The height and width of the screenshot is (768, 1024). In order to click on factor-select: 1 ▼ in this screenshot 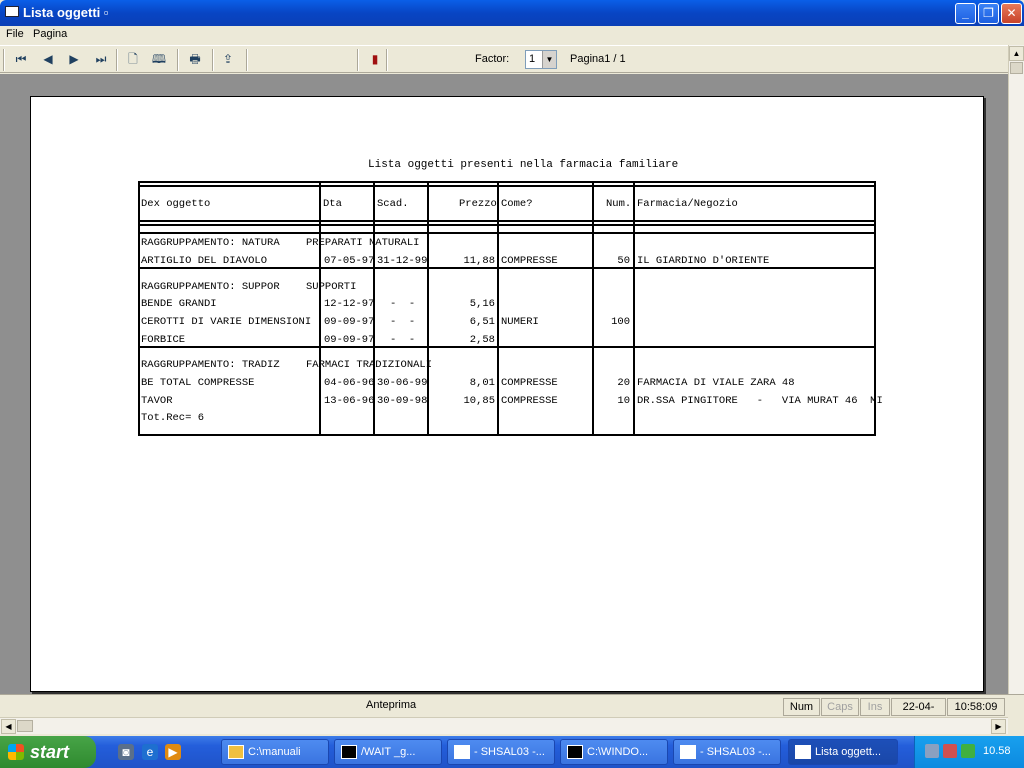, I will do `click(541, 59)`.